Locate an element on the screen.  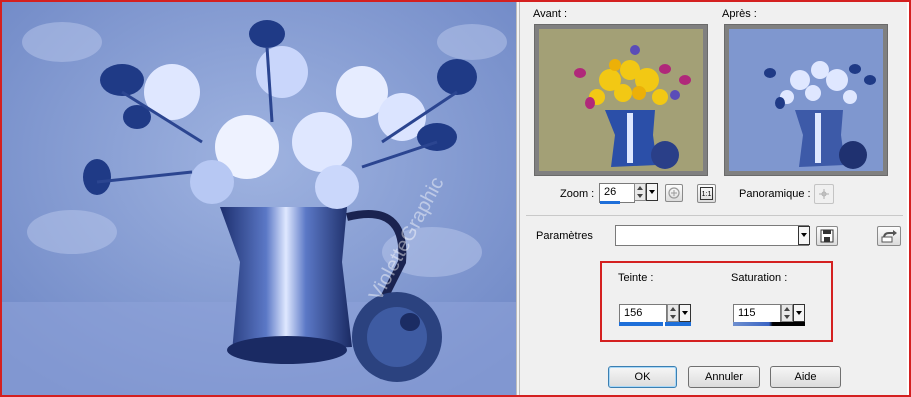
pan-crosshair-icon is located at coordinates (824, 194).